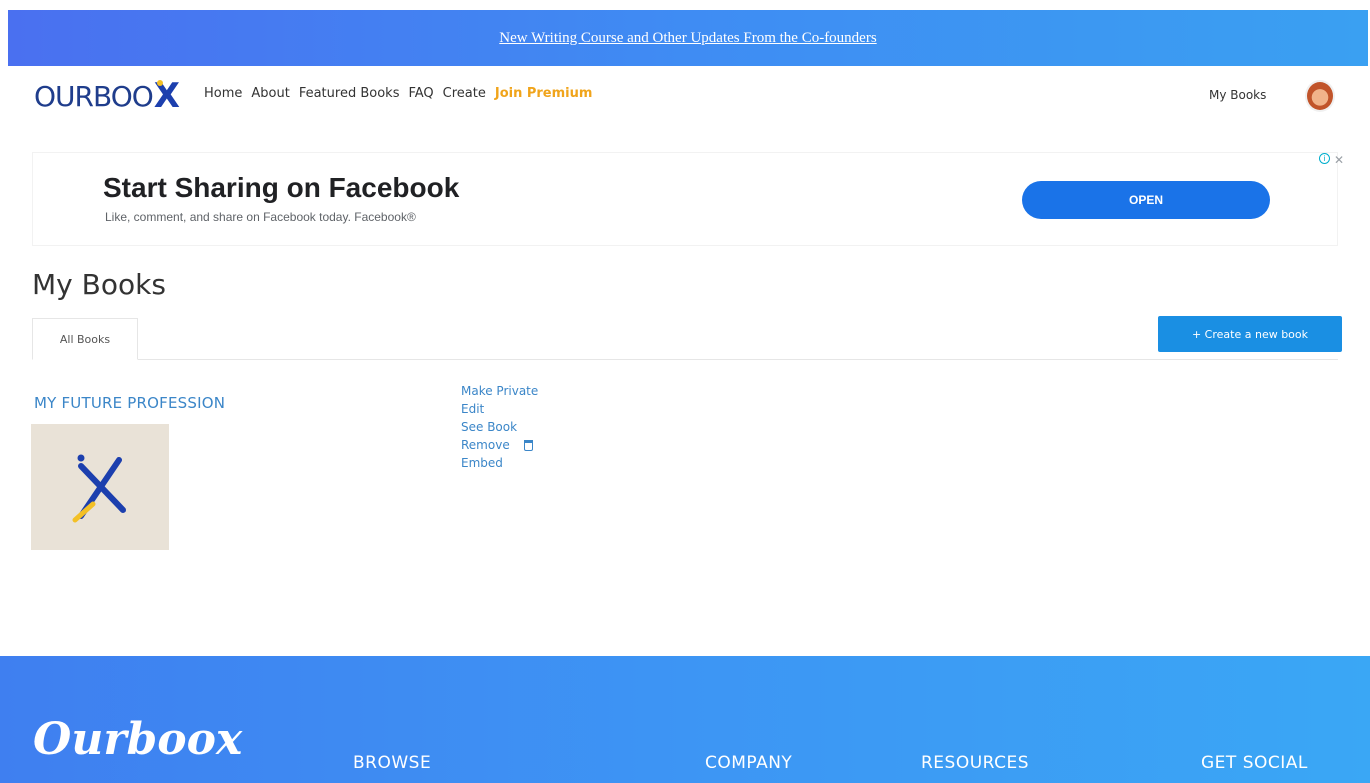  I want to click on site-logo: OURBOO X, so click(107, 96).